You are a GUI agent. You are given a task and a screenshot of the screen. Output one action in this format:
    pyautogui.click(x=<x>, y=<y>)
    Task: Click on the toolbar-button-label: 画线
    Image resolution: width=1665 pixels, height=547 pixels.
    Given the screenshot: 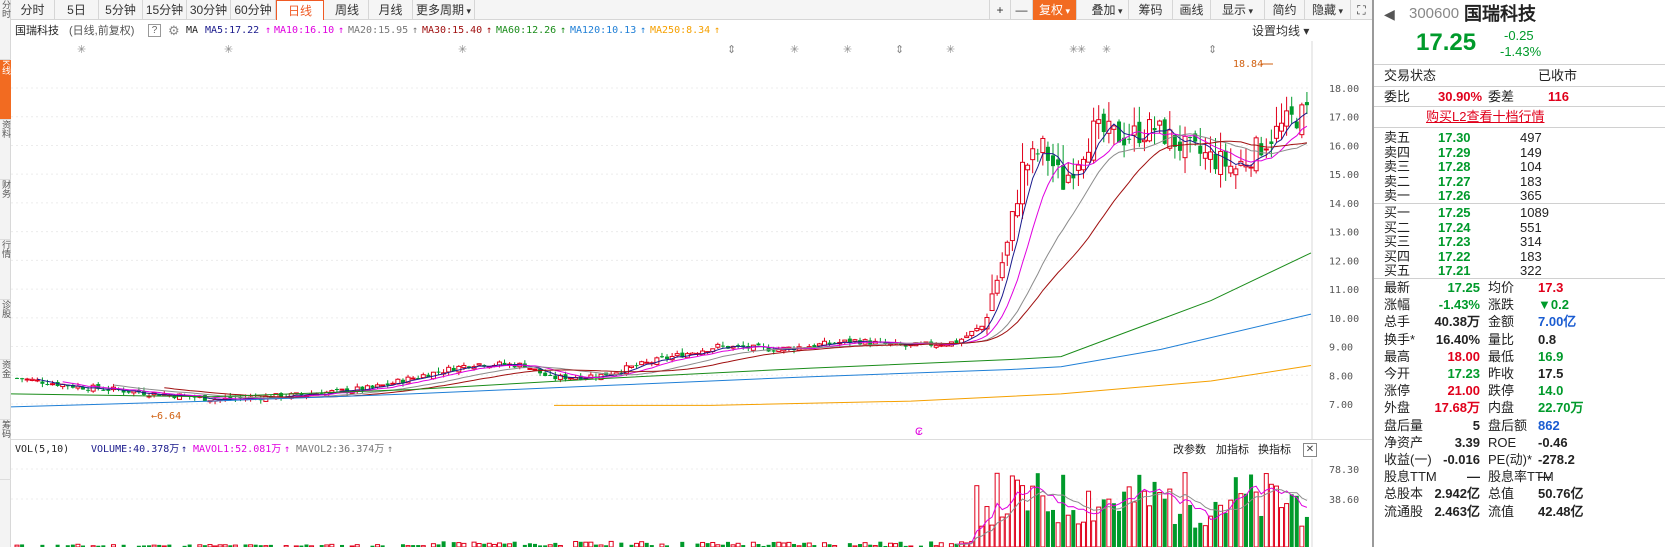 What is the action you would take?
    pyautogui.click(x=1191, y=10)
    